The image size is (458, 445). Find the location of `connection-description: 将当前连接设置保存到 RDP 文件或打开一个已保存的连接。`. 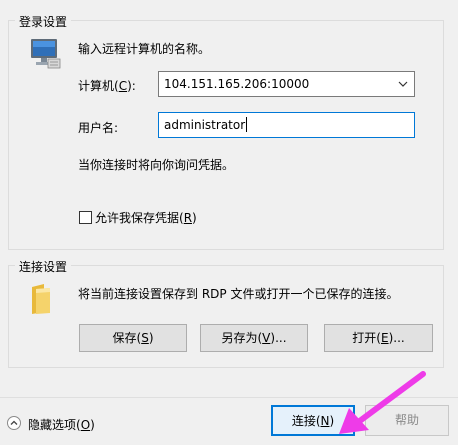

connection-description: 将当前连接设置保存到 RDP 文件或打开一个已保存的连接。 is located at coordinates (238, 294).